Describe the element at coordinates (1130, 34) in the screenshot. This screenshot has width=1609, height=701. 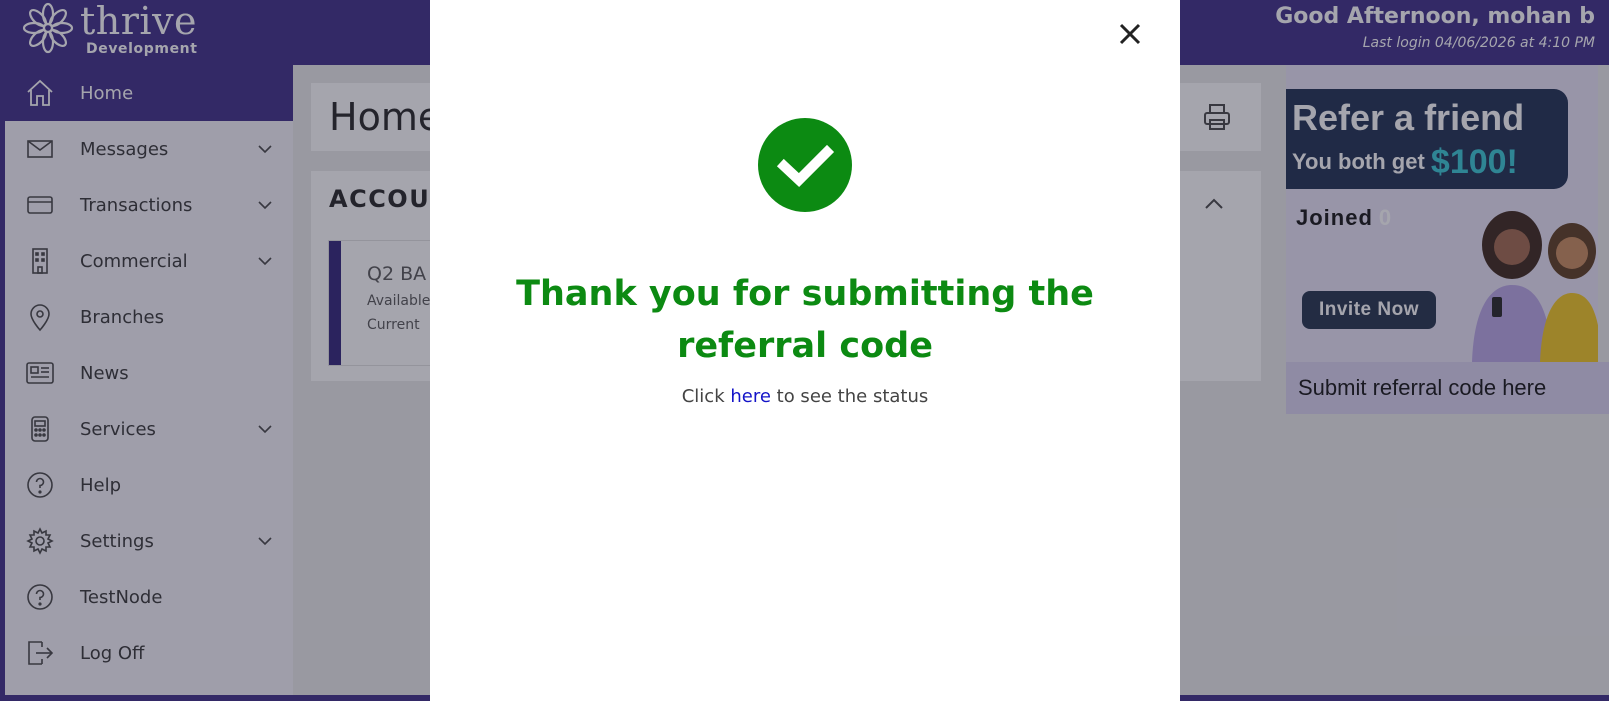
I see `close-icon` at that location.